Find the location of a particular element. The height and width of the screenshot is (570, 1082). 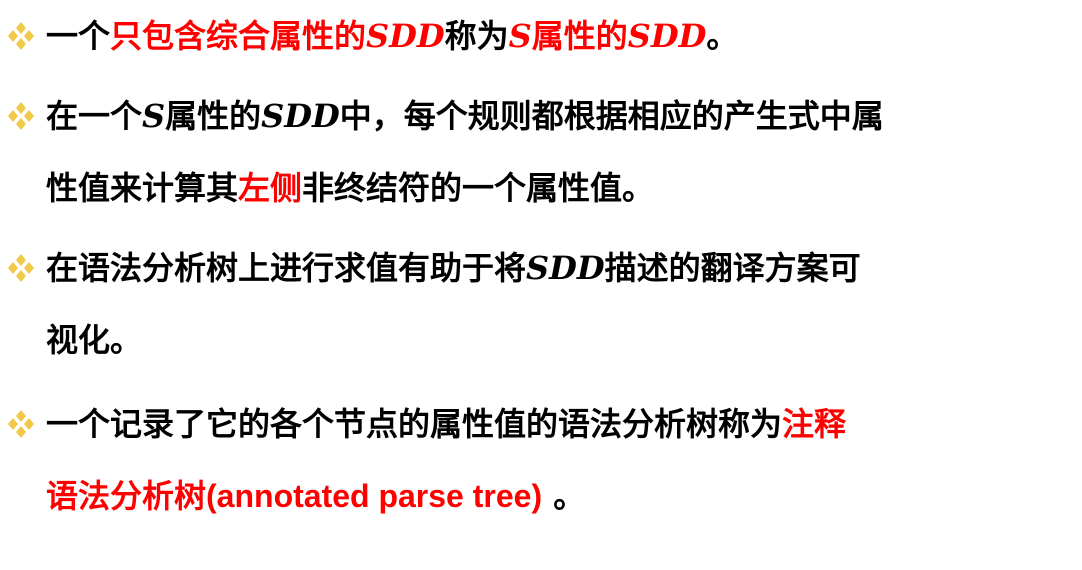

bullet-text: 一个只包含综合属性的SDD称为S属性的SDD。 is located at coordinates (392, 36).